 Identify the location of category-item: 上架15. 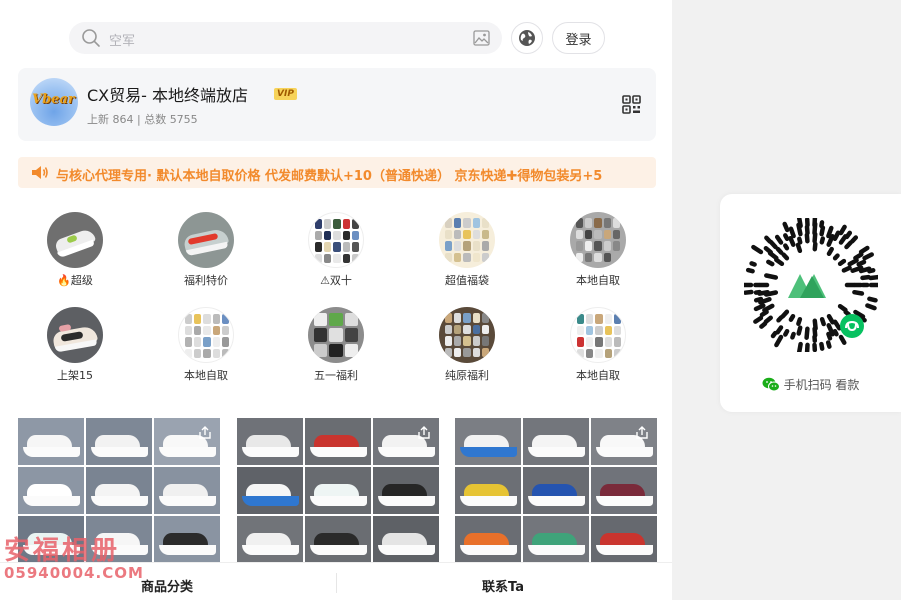
(75, 345).